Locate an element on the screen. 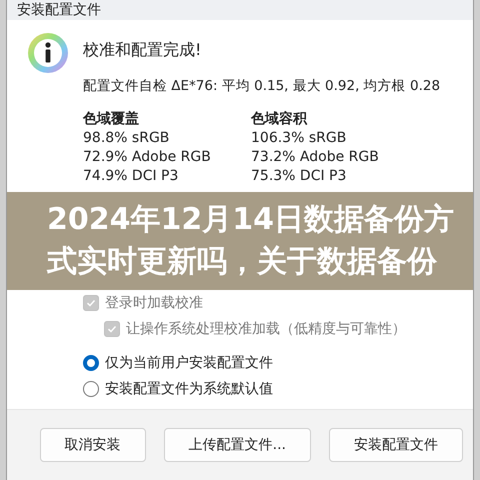  dialog-button: 安装配置文件 is located at coordinates (396, 445).